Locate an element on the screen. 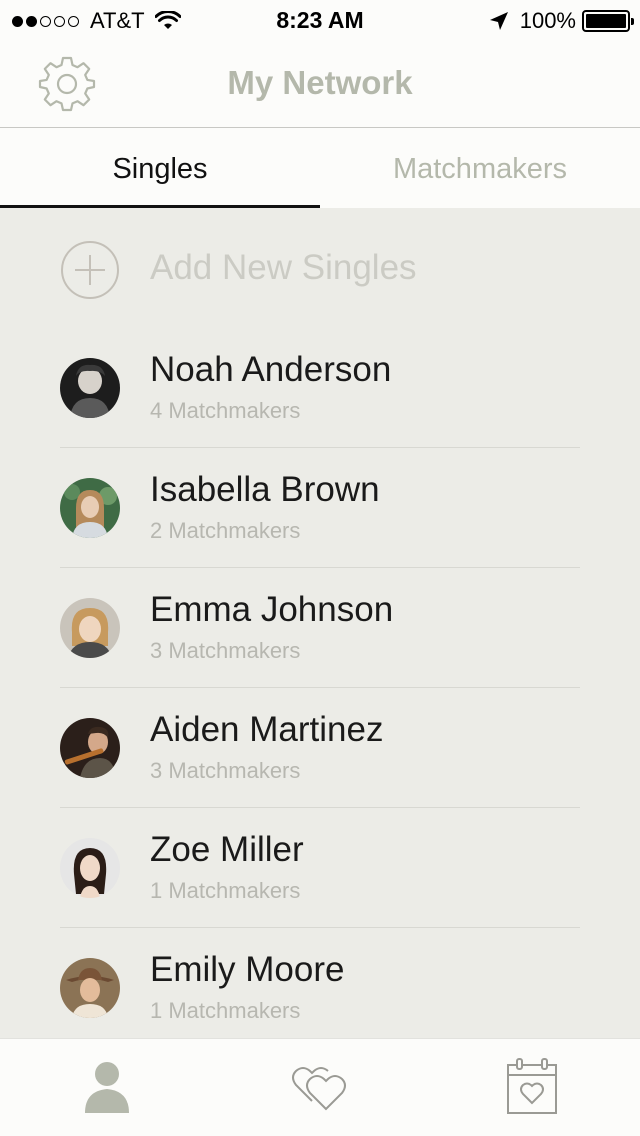 The width and height of the screenshot is (640, 1136). add-new-singles-button: Add New Singles is located at coordinates (320, 269).